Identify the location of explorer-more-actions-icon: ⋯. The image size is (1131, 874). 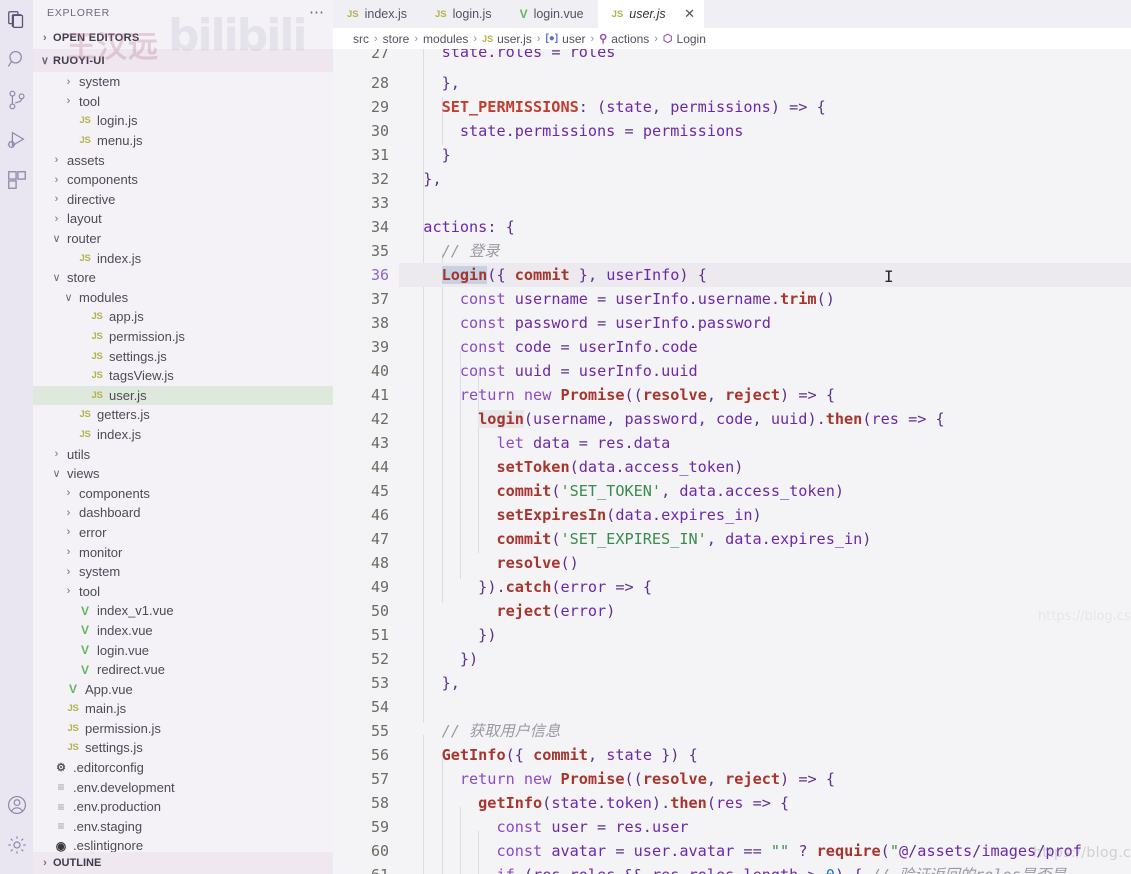
(317, 12).